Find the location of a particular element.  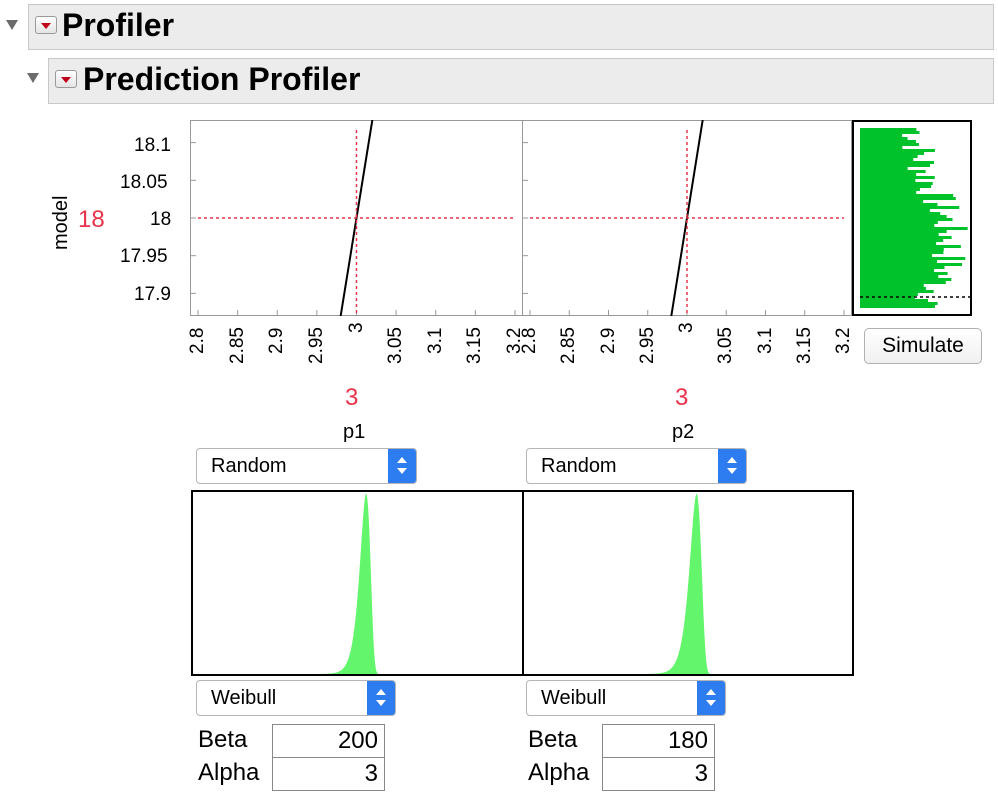

y-tick-label: 17.9 is located at coordinates (152, 294).